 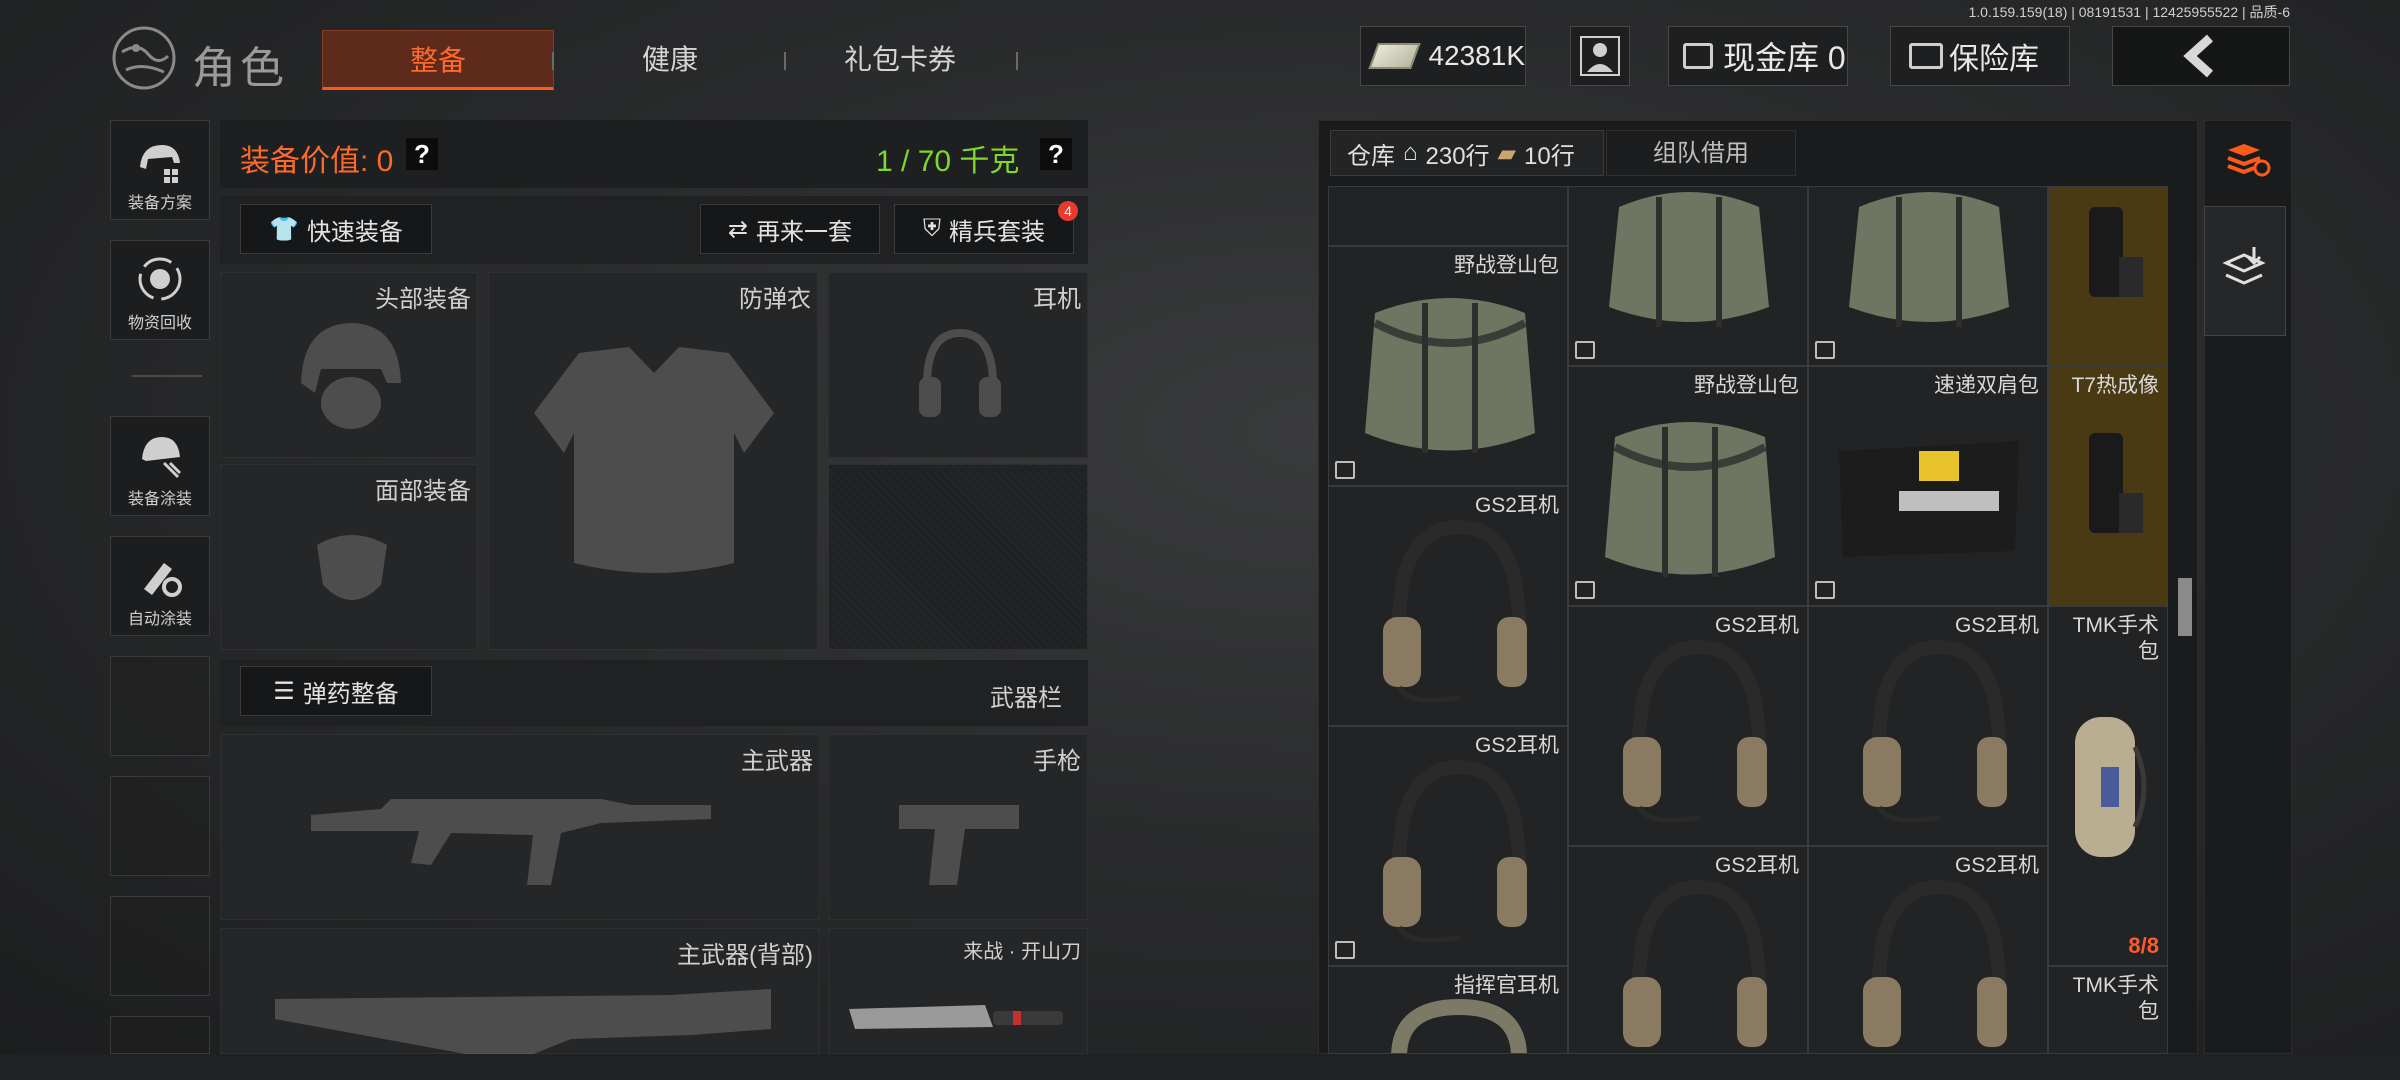 I want to click on slot-label: 防弹衣, so click(x=775, y=299).